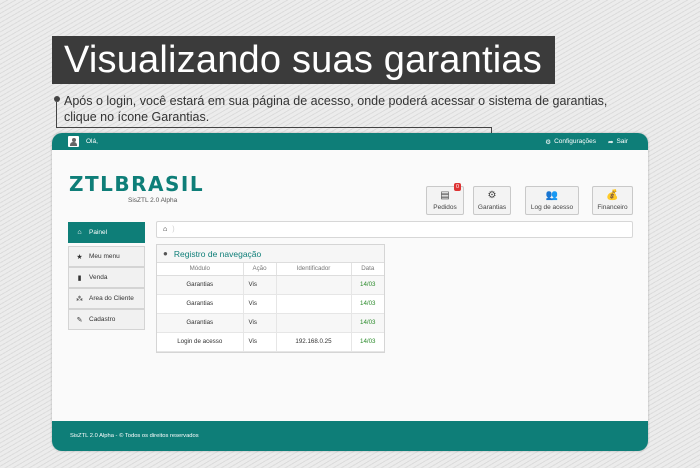 This screenshot has width=700, height=468. I want to click on sidebar-item-area-do-cliente: ⁂ Area do Cliente, so click(106, 298).